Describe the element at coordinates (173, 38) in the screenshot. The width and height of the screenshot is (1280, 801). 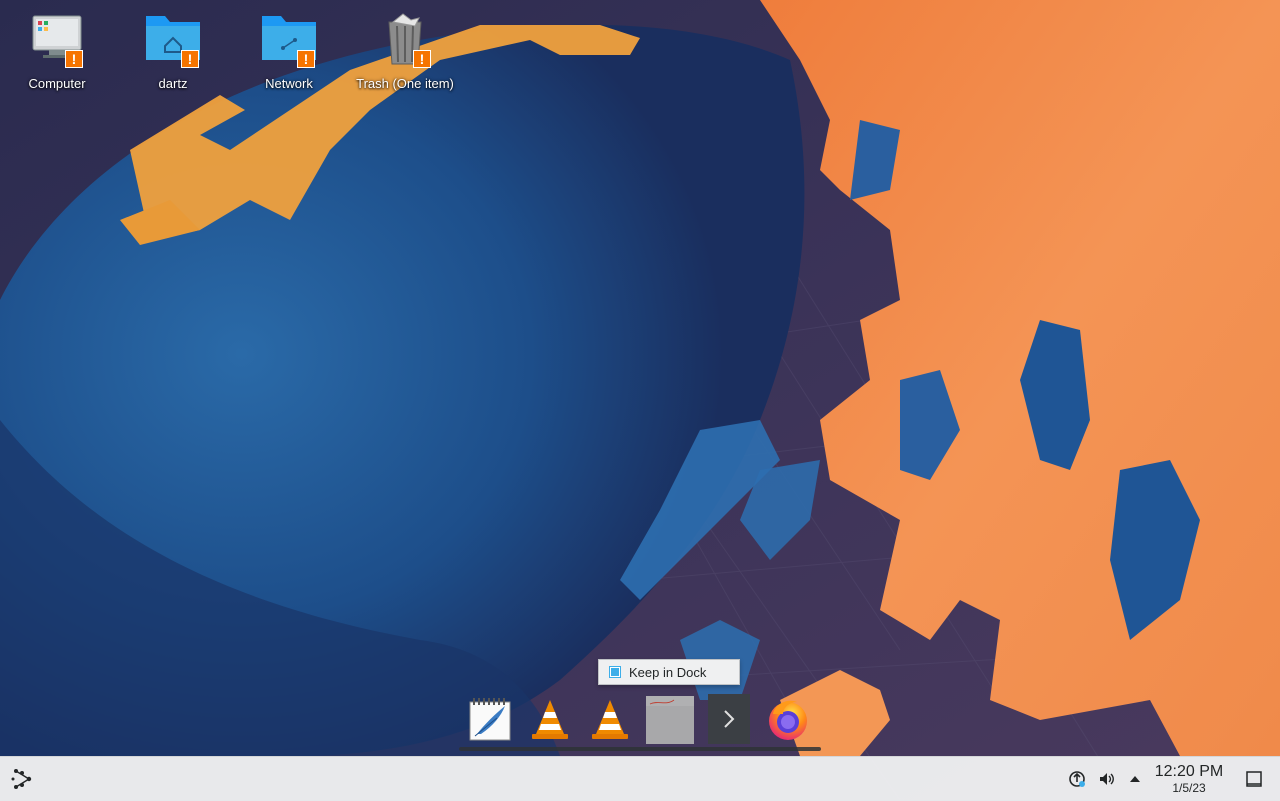
I see `home-folder-icon: !` at that location.